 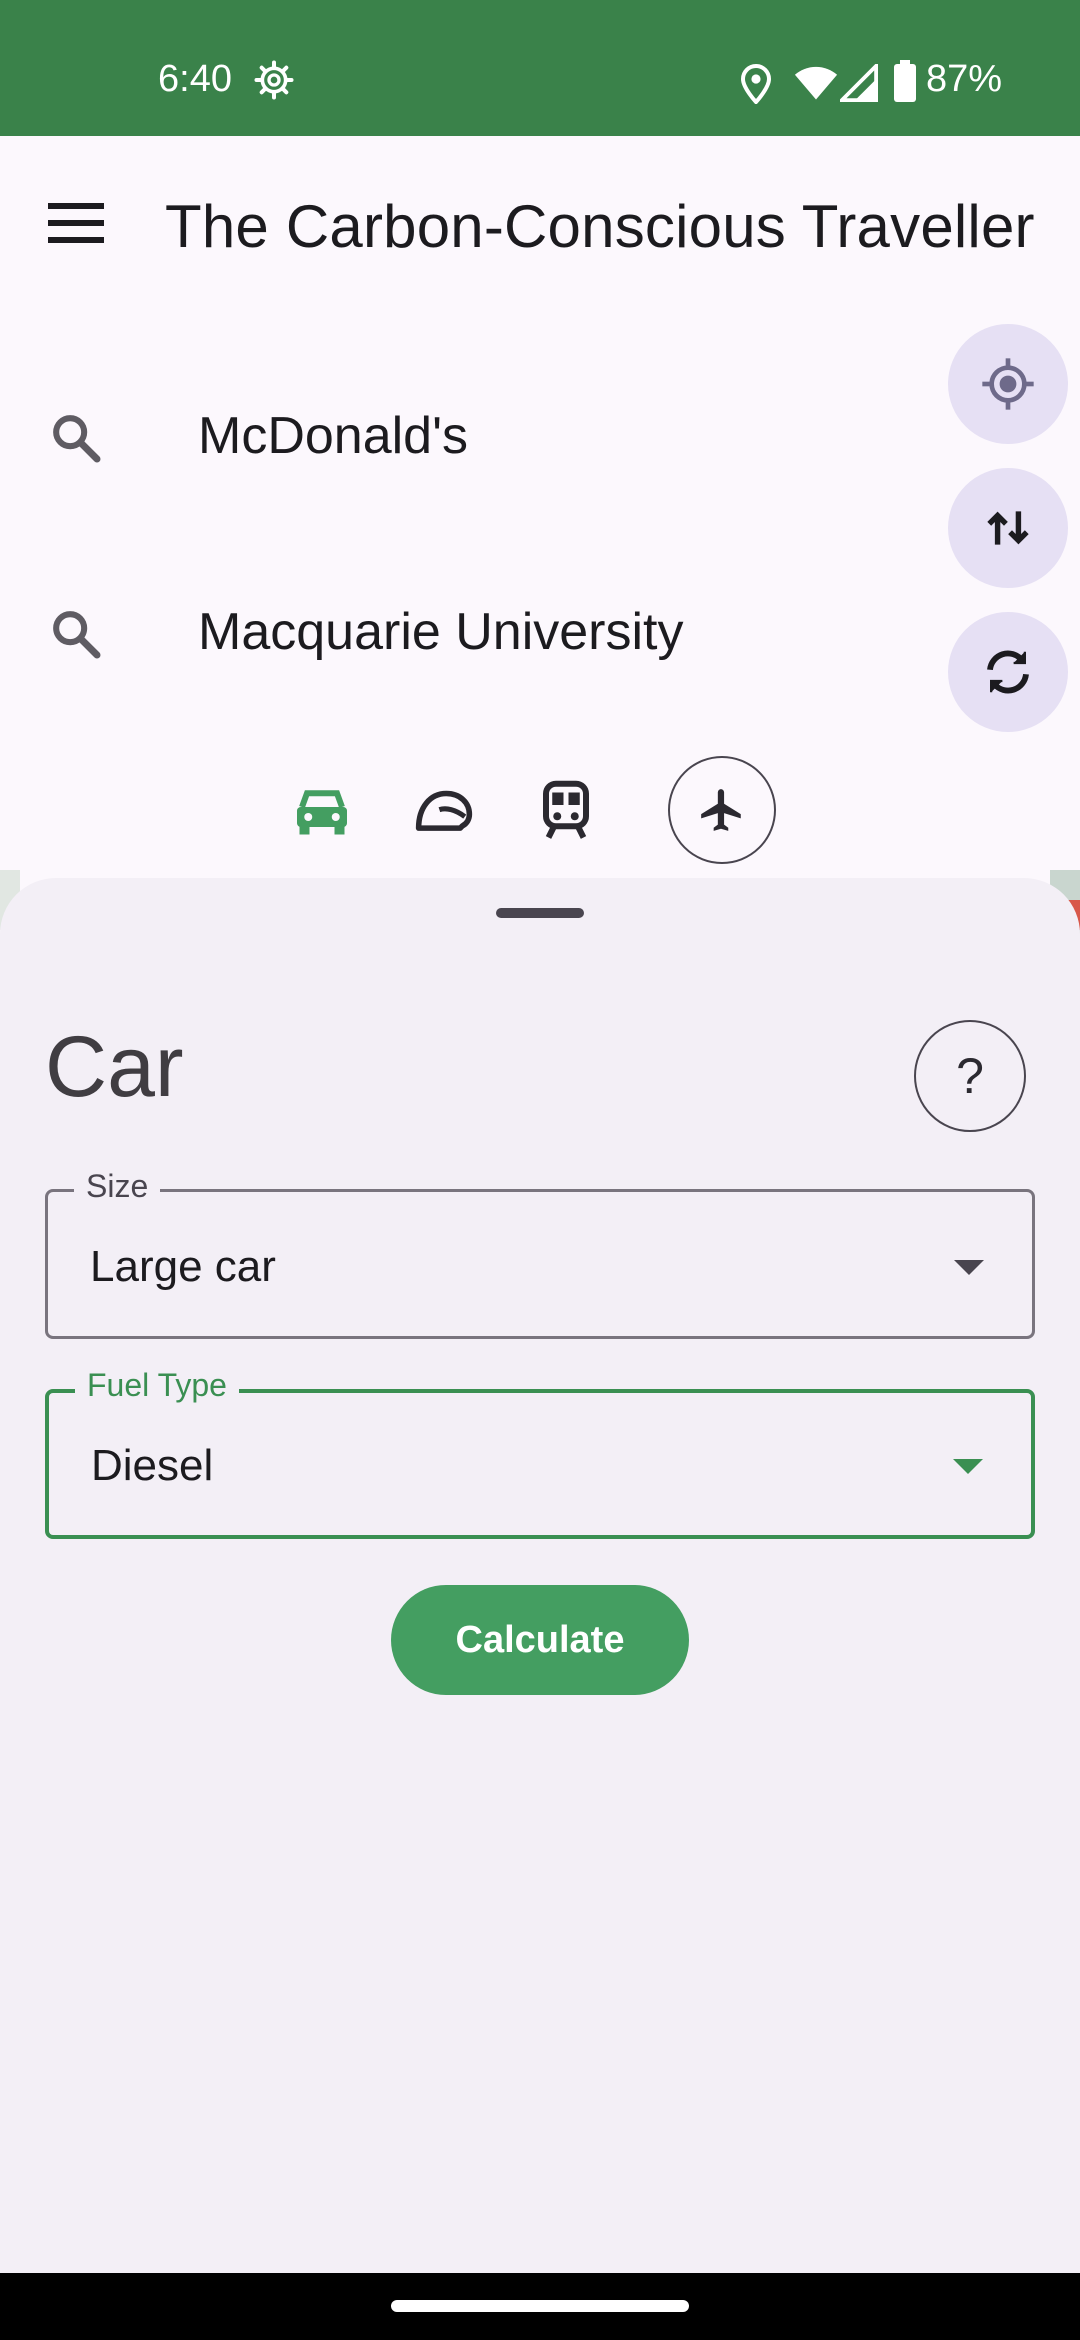 What do you see at coordinates (117, 1186) in the screenshot?
I see `size-label: Size` at bounding box center [117, 1186].